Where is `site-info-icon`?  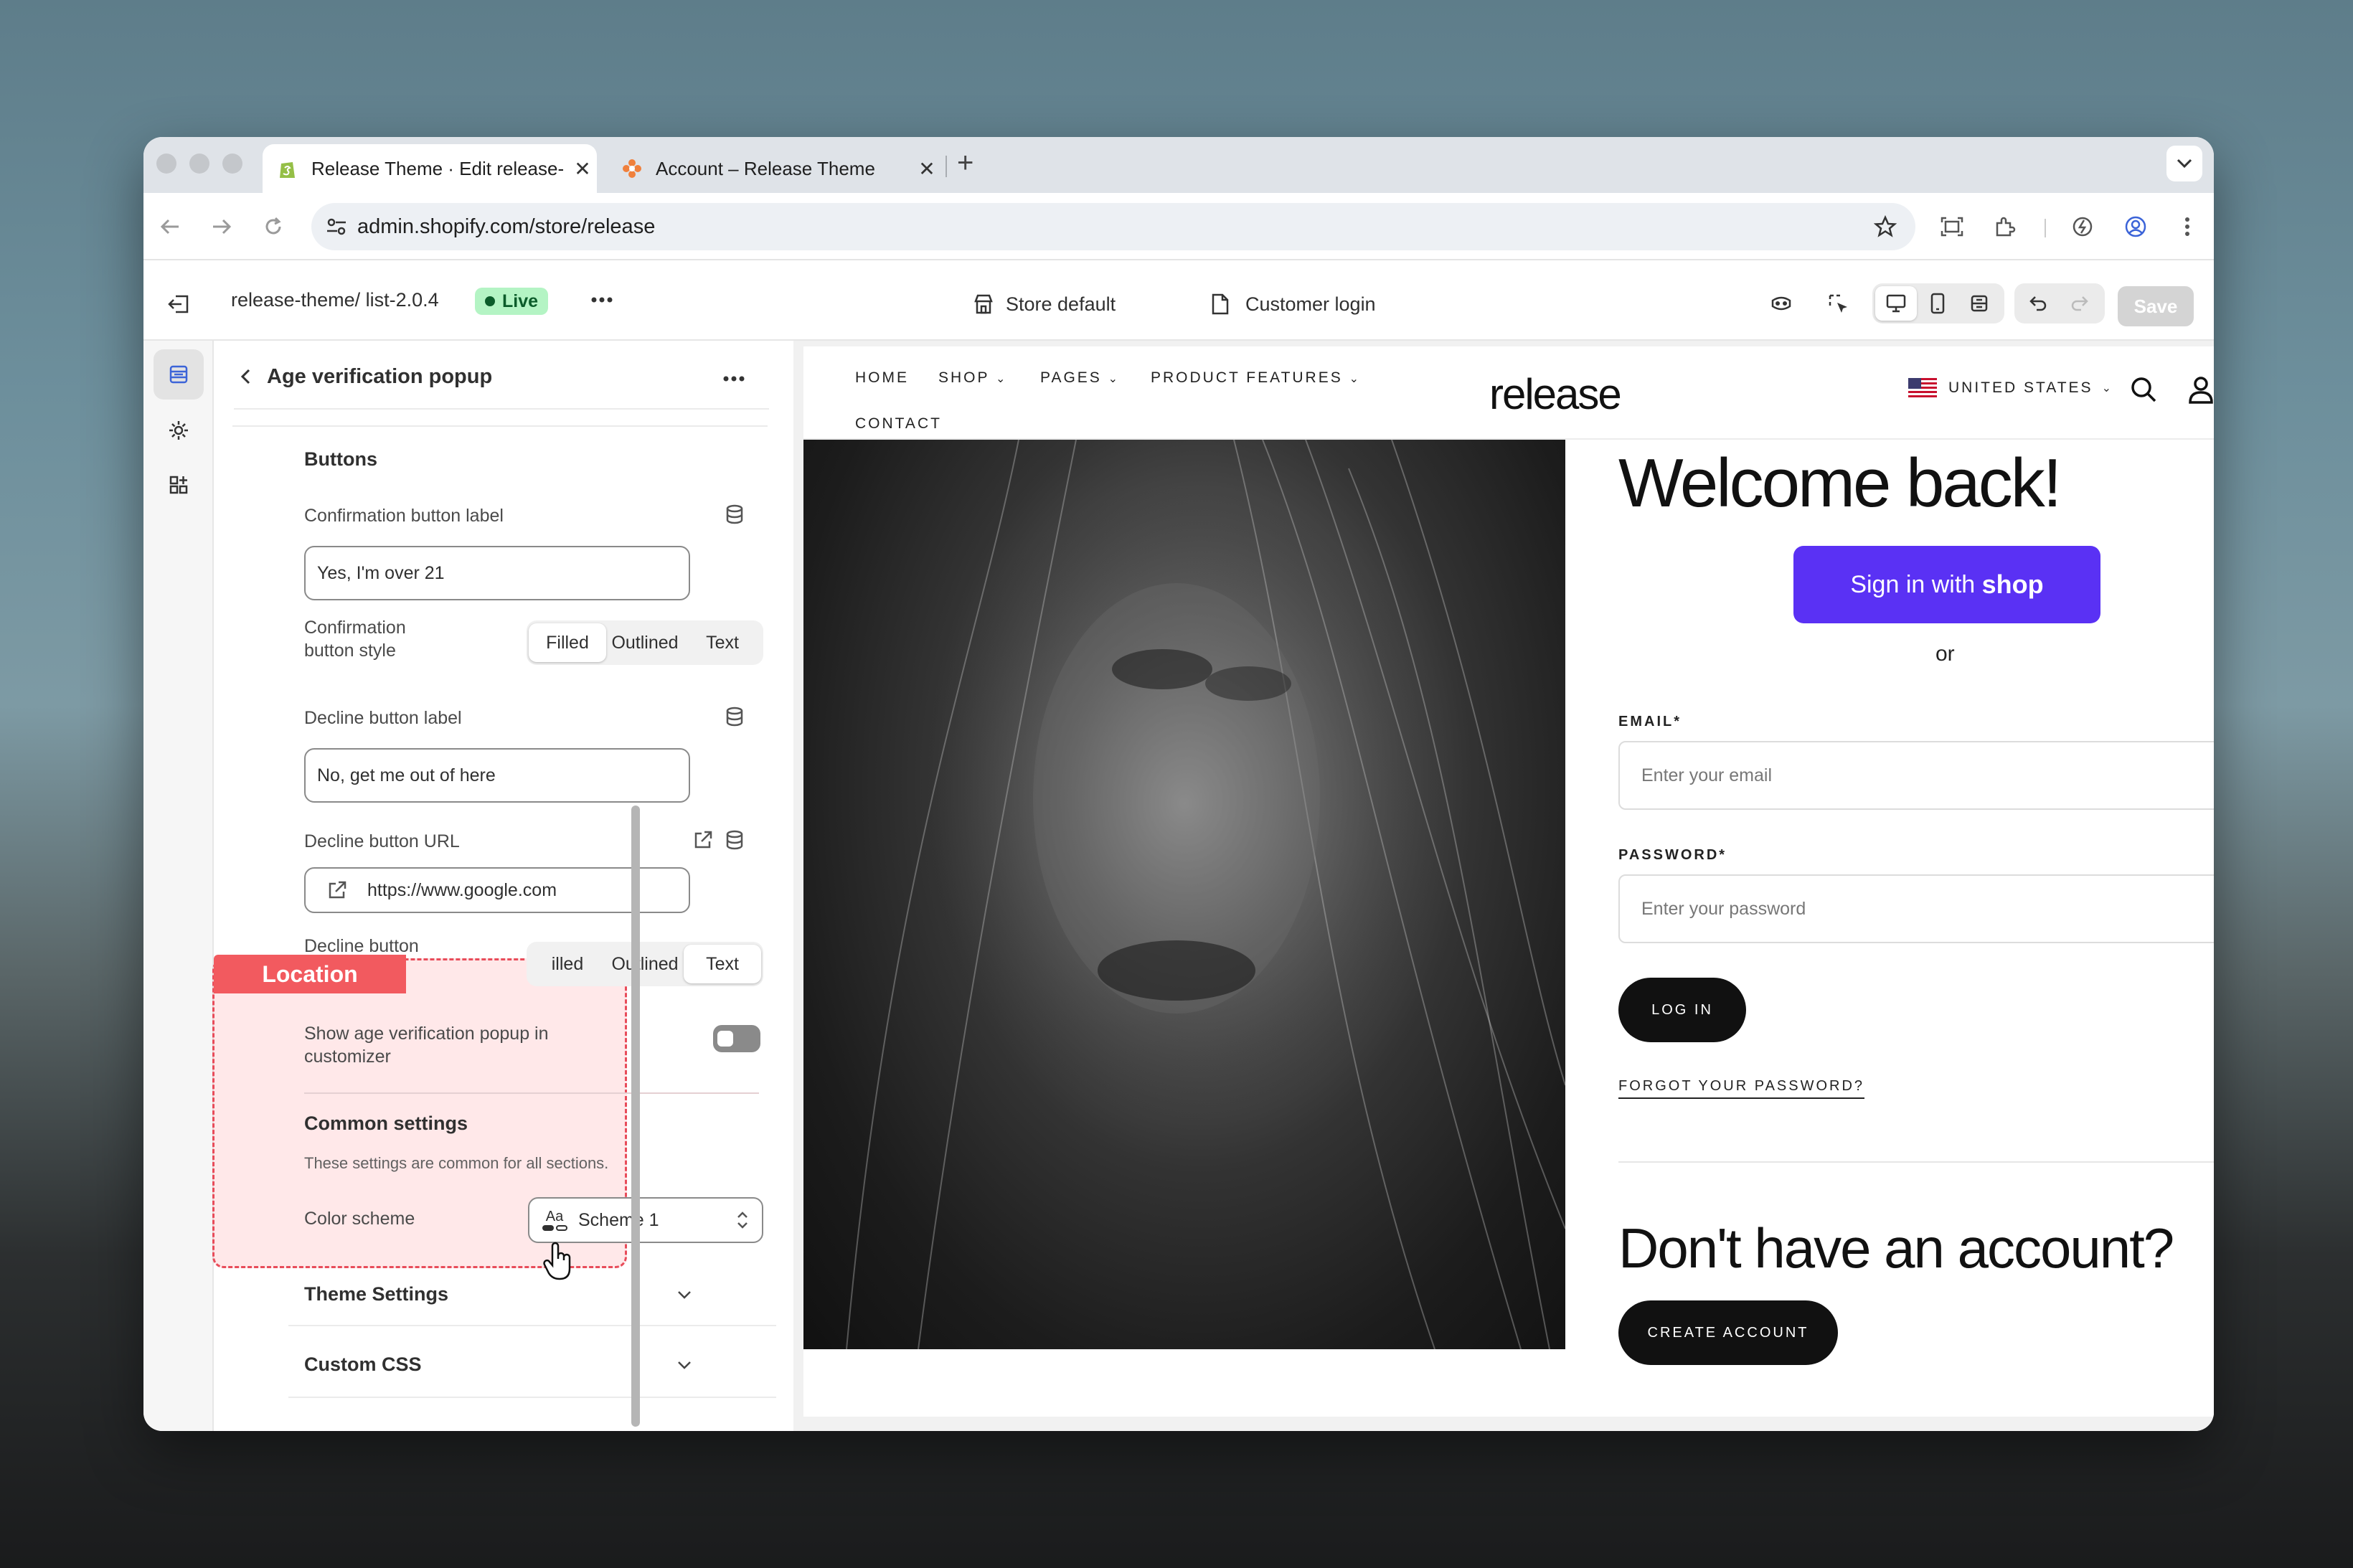
site-info-icon is located at coordinates (337, 226).